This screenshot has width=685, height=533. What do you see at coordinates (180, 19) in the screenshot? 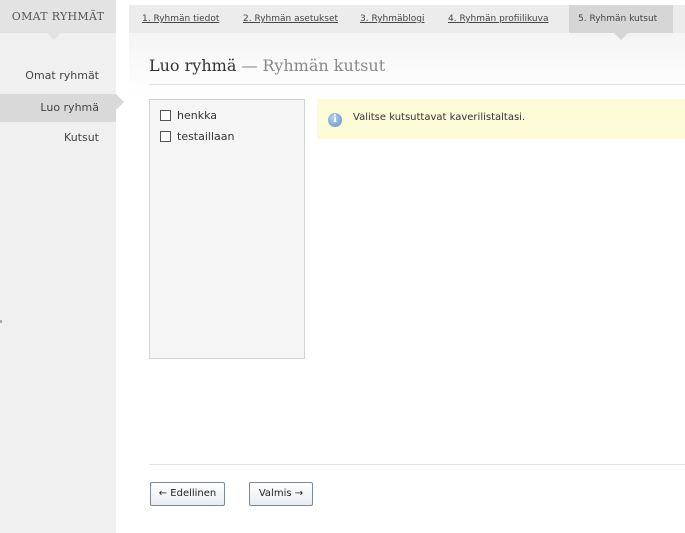
I see `tab-ryhman-tiedot: 1. Ryhmän tiedot` at bounding box center [180, 19].